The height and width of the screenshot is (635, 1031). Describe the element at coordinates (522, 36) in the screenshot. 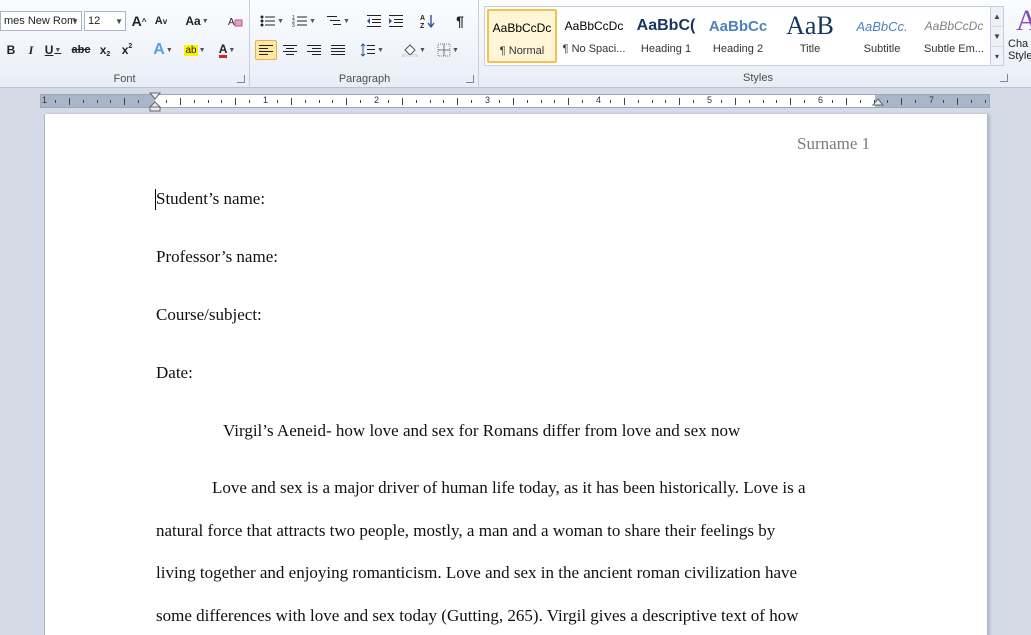

I see `style-normal: AaBbCcDc ¶ Normal` at that location.